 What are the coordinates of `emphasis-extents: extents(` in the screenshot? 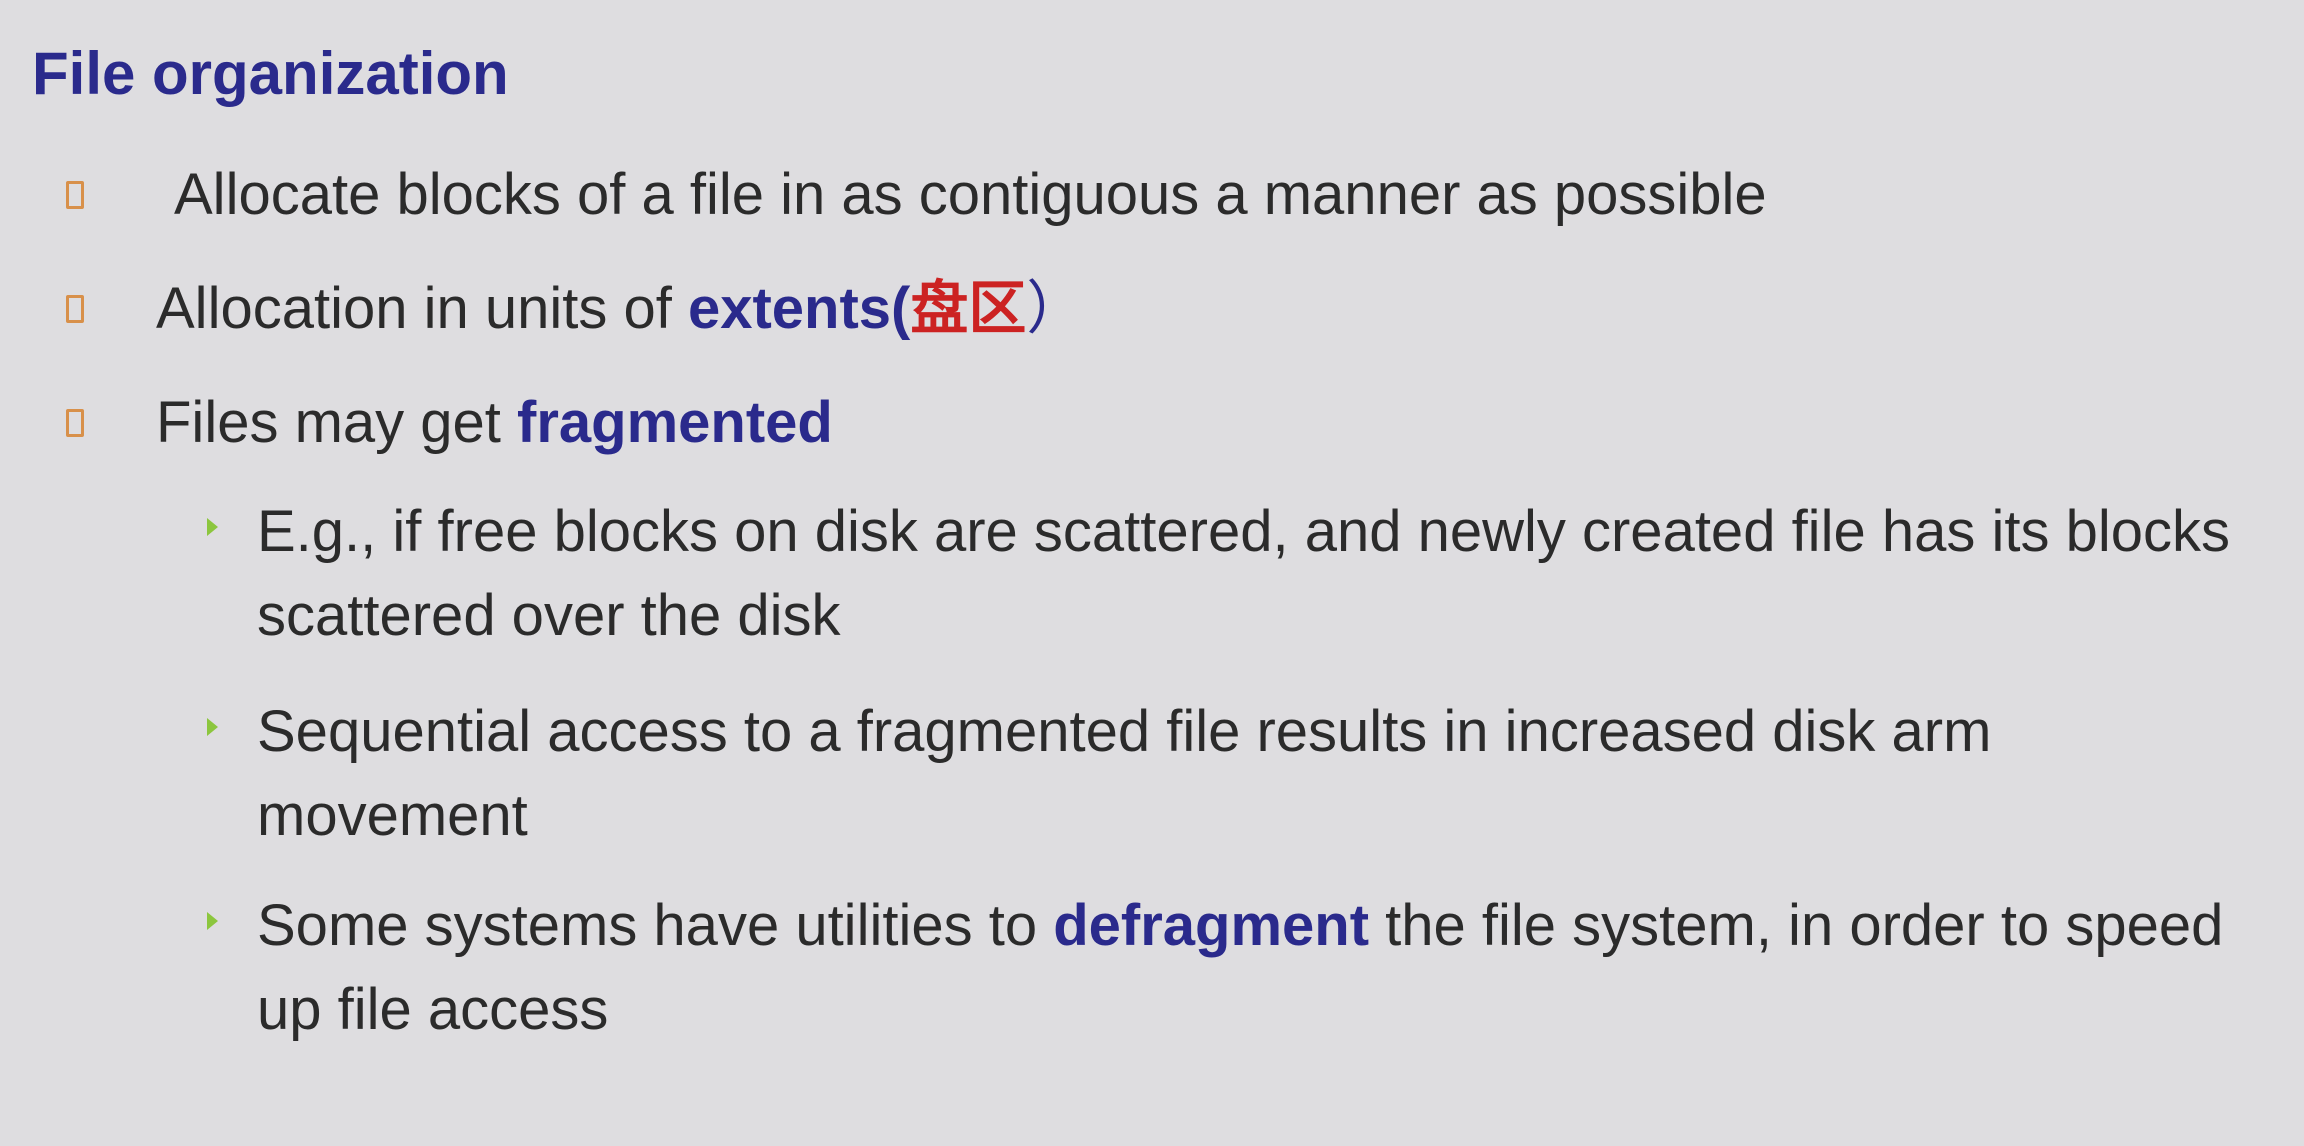 It's located at (799, 308).